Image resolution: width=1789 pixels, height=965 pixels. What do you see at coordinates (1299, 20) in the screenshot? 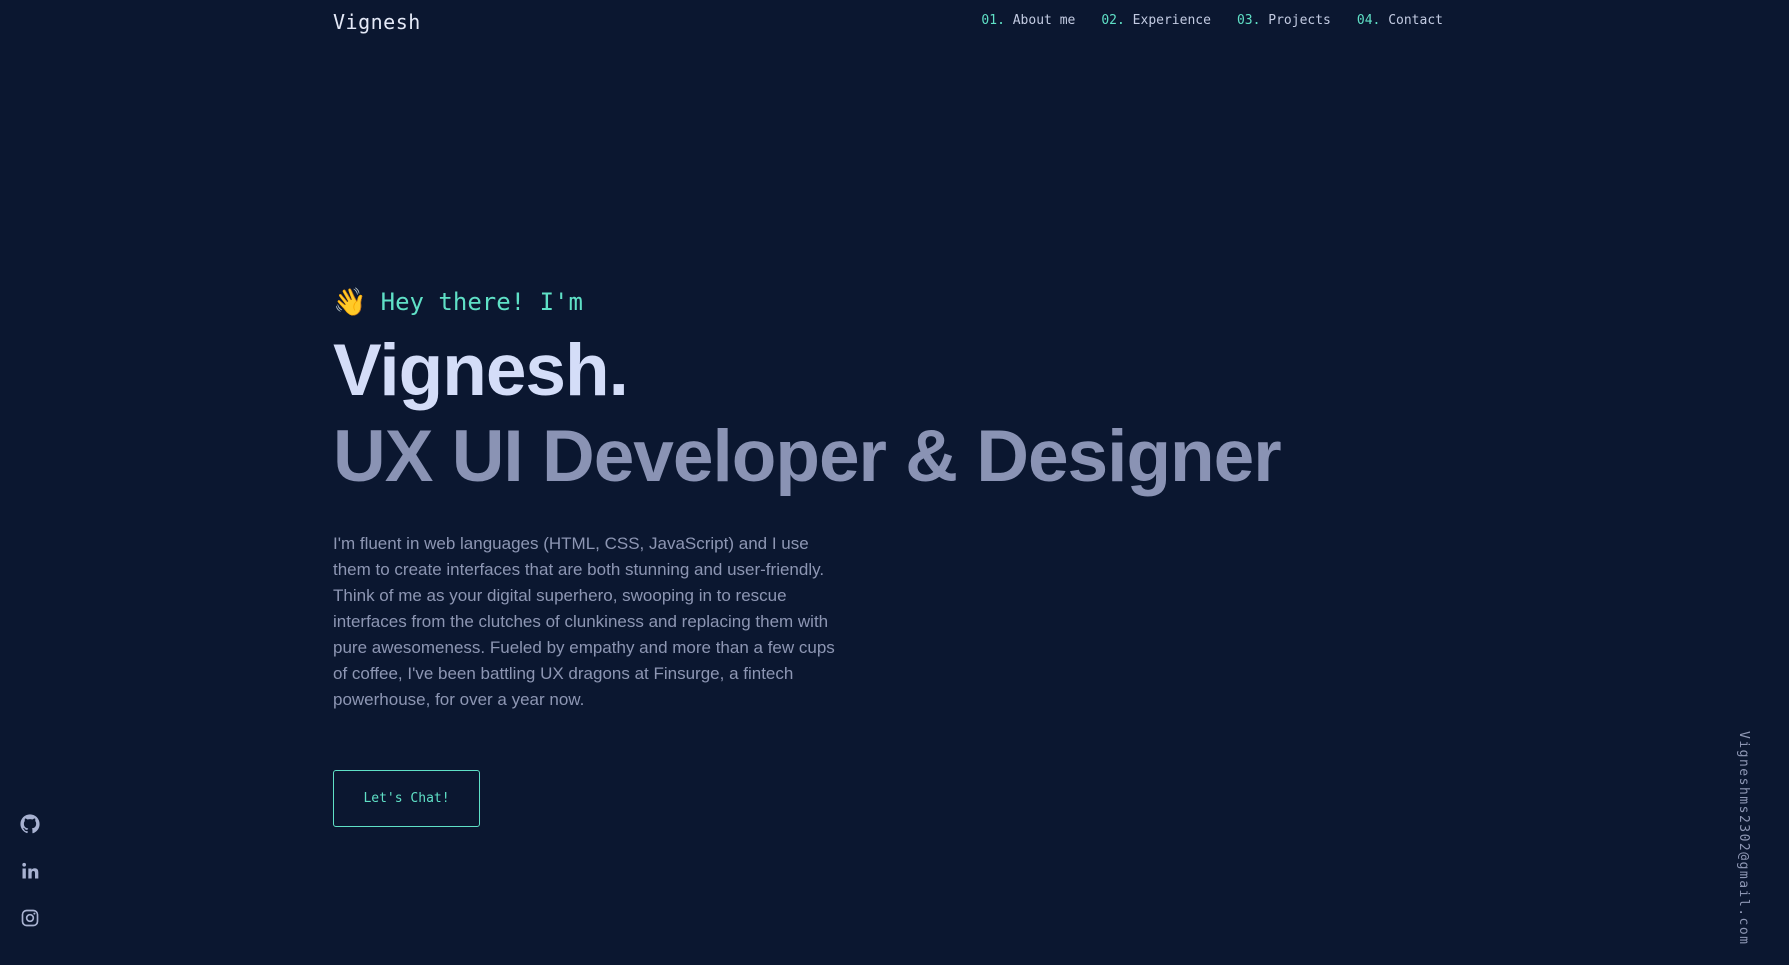
I see `nav-label: Projects` at bounding box center [1299, 20].